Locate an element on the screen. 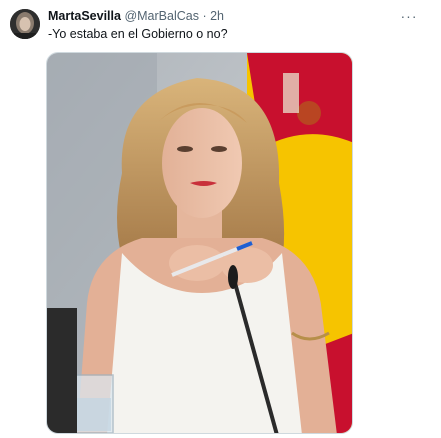  author-avatar is located at coordinates (25, 24).